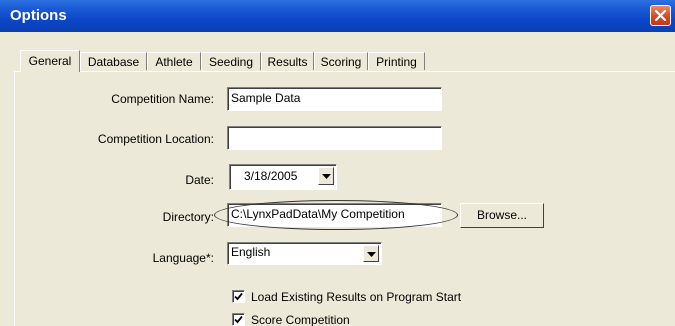  Describe the element at coordinates (231, 61) in the screenshot. I see `tab-seeding: Seeding` at that location.